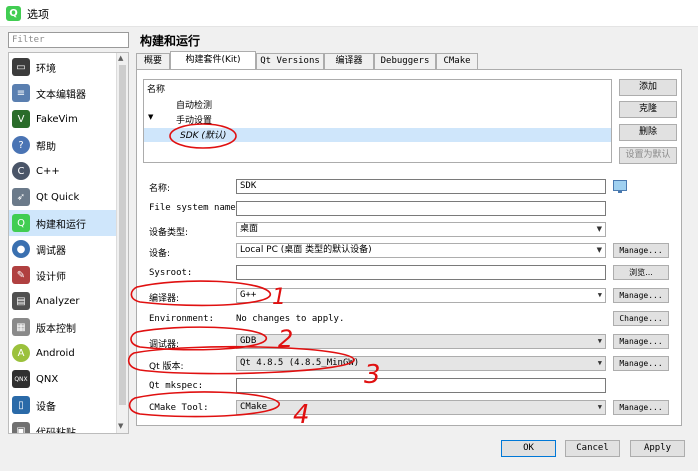 This screenshot has width=698, height=471. I want to click on sidebar-item-designer: ✎ 设计师, so click(63, 275).